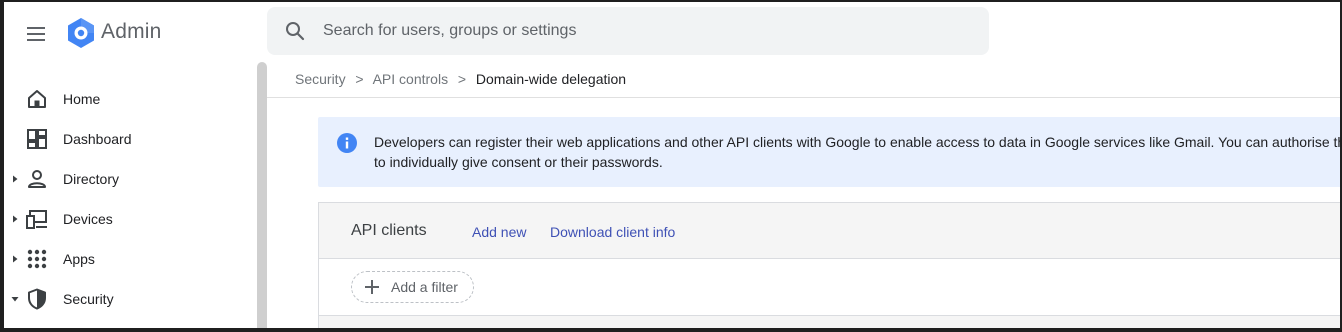 The width and height of the screenshot is (1342, 332). Describe the element at coordinates (88, 219) in the screenshot. I see `sidebar-item-label: Devices` at that location.